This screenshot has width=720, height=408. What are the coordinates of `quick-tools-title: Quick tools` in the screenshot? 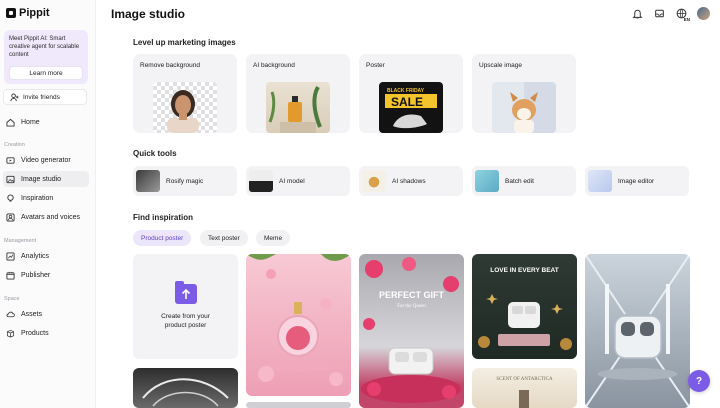 It's located at (155, 153).